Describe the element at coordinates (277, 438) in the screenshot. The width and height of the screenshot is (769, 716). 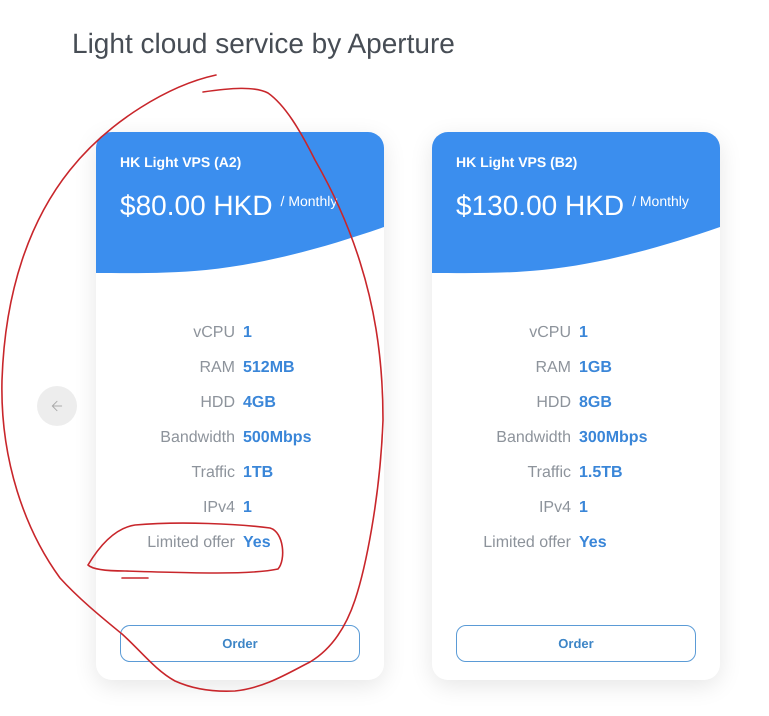
I see `spec-value: 500Mbps` at that location.